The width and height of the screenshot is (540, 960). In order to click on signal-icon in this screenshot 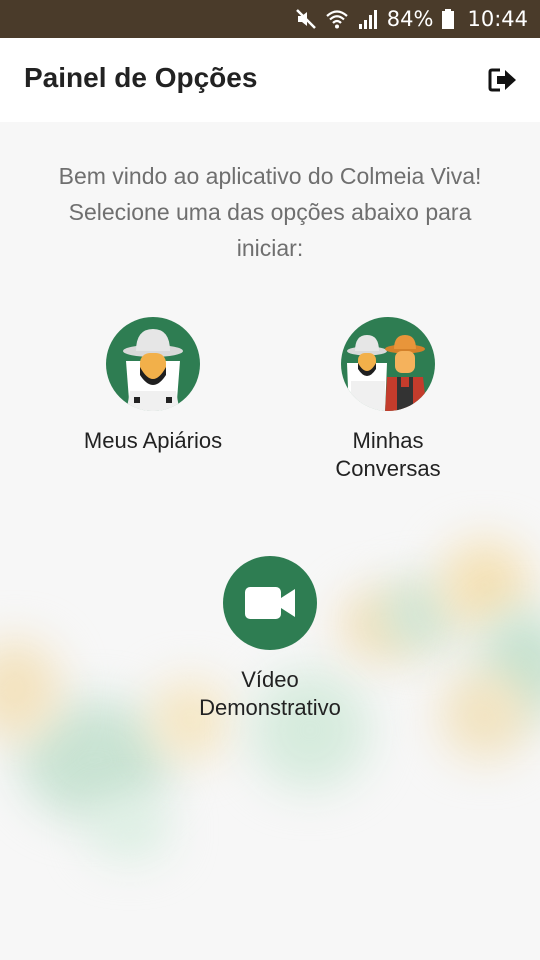, I will do `click(367, 19)`.